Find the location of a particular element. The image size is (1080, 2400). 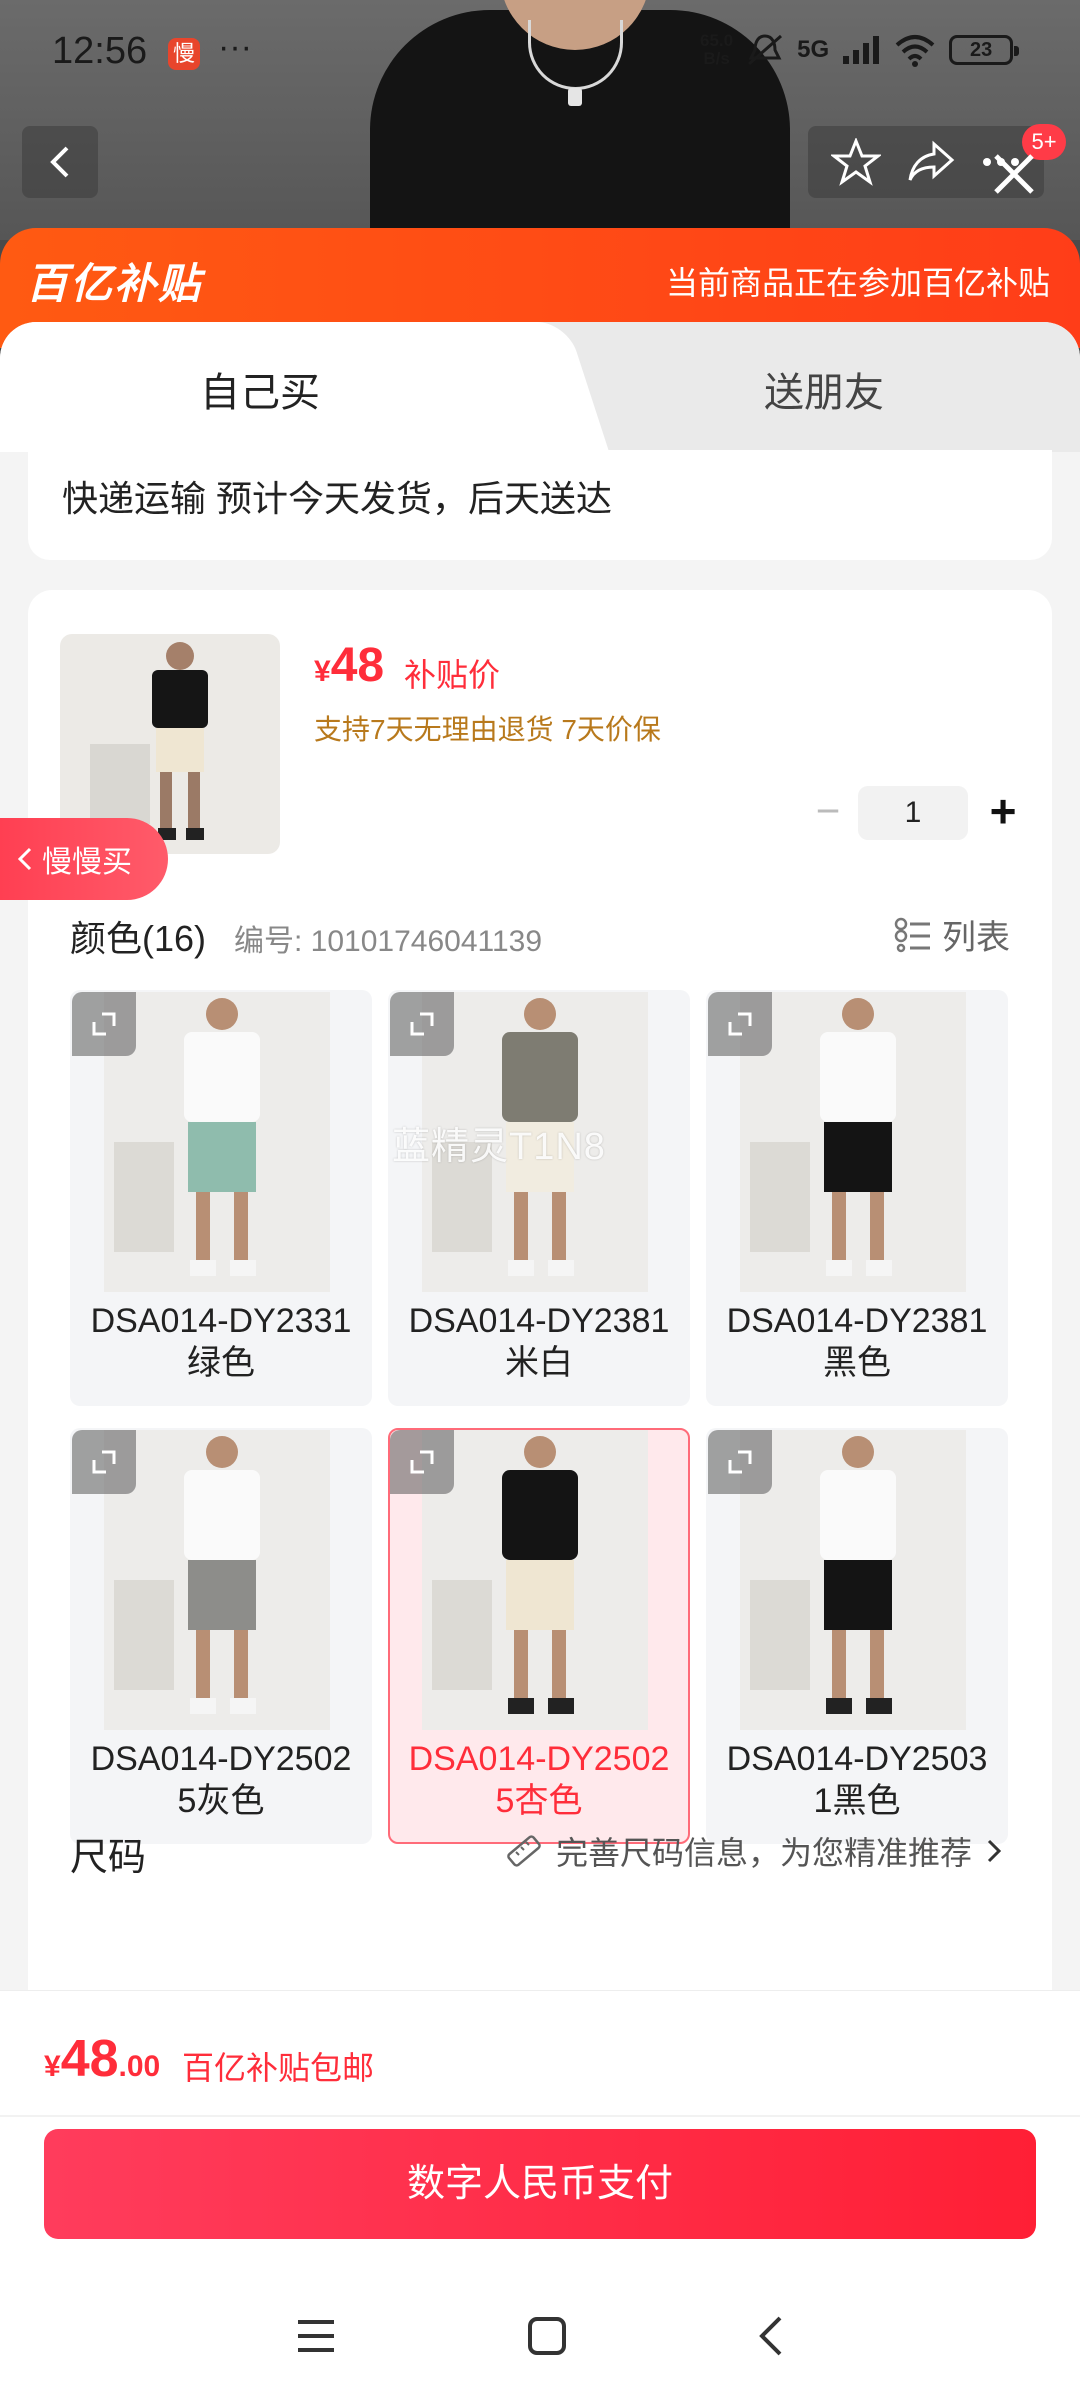

color-option: DSA014-DY2503 1黑色 is located at coordinates (857, 1636).